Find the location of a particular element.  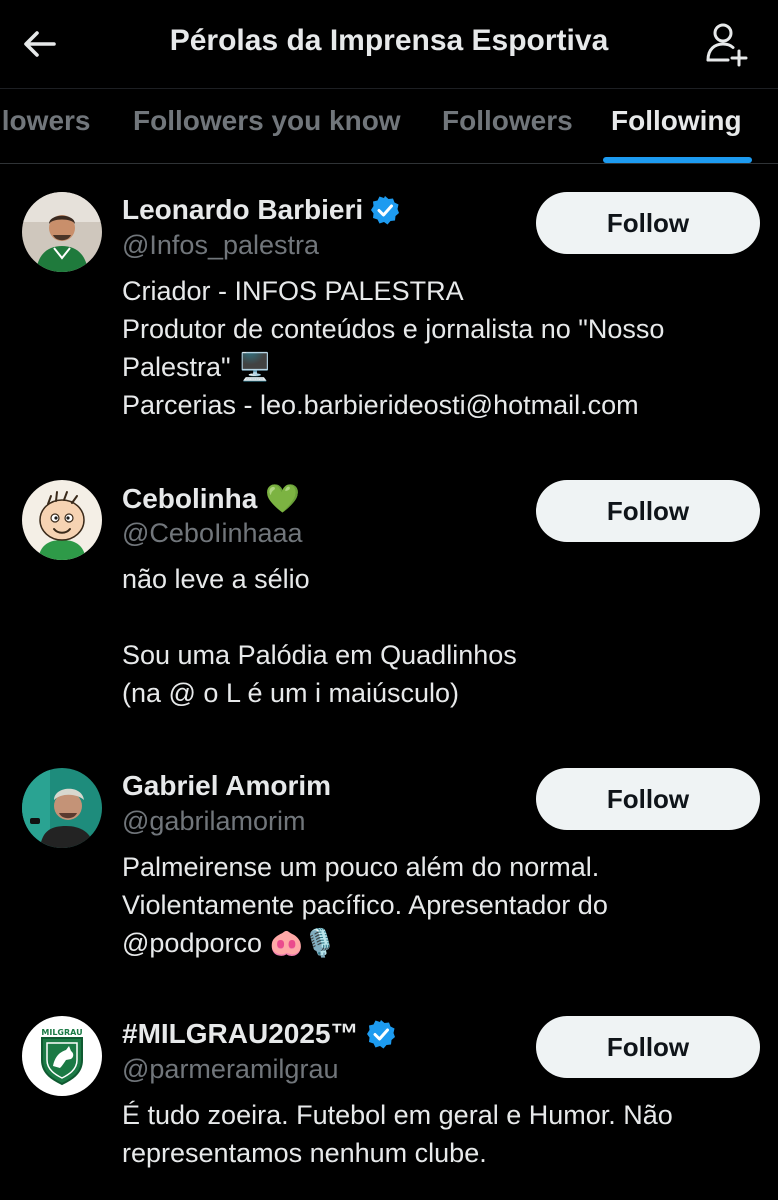

tab-verified-followers: llowers is located at coordinates (45, 121).